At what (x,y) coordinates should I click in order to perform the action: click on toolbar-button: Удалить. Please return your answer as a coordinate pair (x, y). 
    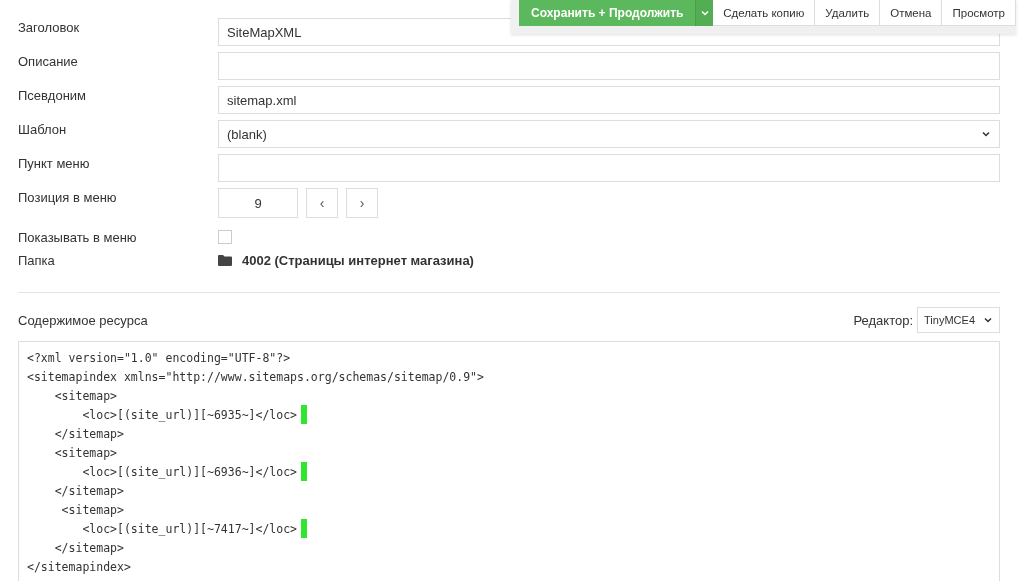
    Looking at the image, I should click on (848, 13).